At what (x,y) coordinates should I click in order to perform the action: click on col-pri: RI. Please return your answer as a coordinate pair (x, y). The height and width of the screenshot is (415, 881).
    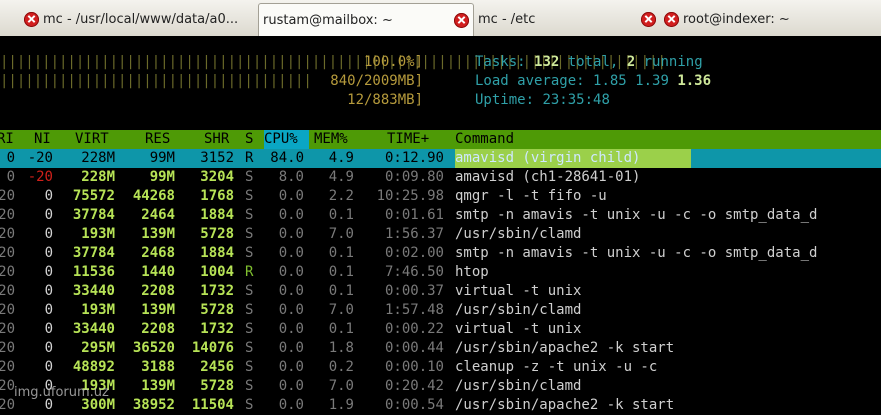
    Looking at the image, I should click on (7, 139).